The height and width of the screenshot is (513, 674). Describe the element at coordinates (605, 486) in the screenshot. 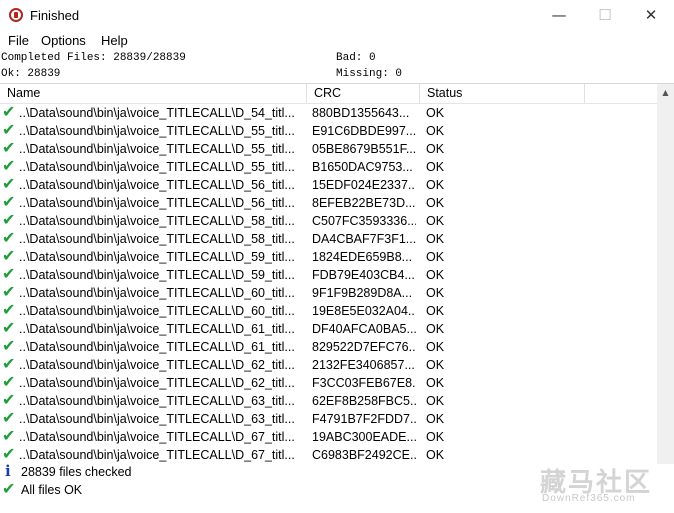

I see `watermark: 藏马社区 DownRef365.com` at that location.